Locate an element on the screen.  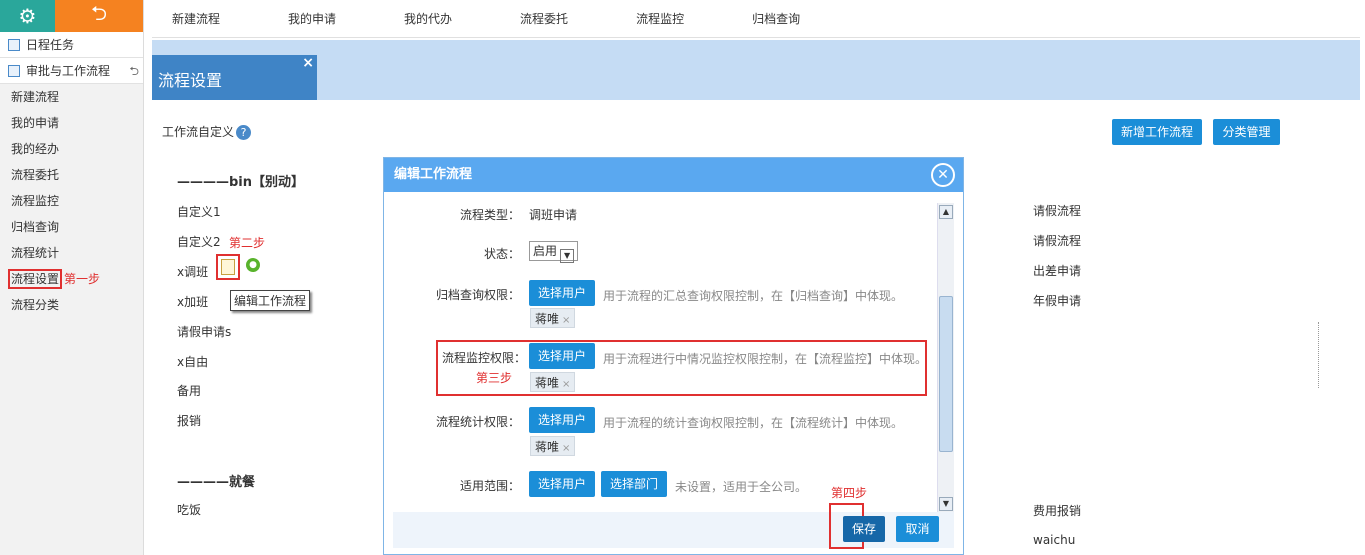
scope-label: 适用范围： is located at coordinates (489, 486).